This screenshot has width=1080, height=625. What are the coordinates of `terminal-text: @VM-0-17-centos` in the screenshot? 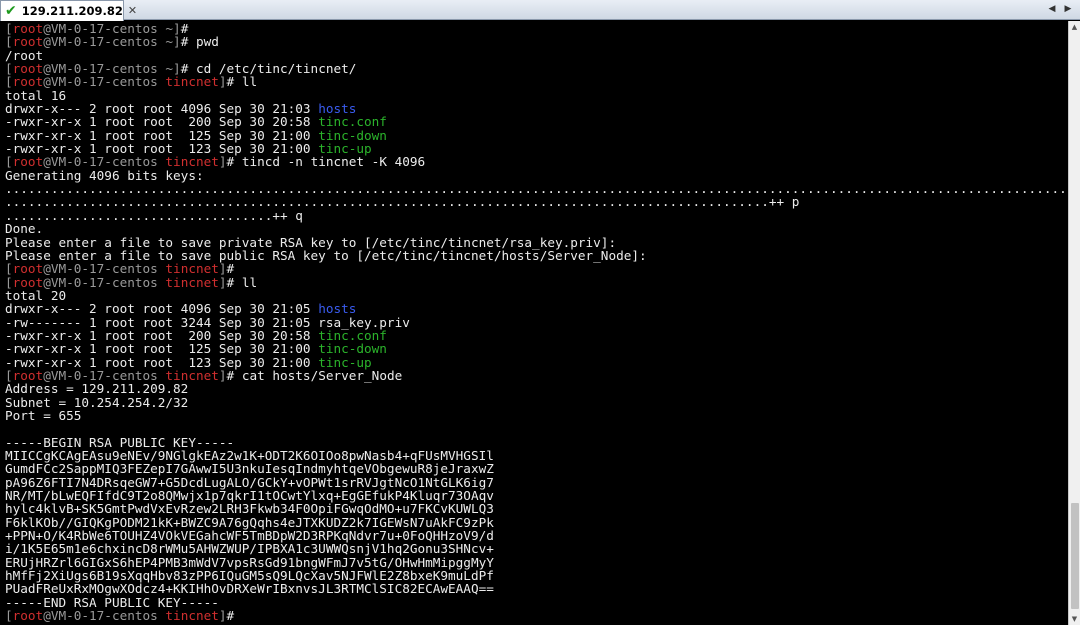 It's located at (104, 616).